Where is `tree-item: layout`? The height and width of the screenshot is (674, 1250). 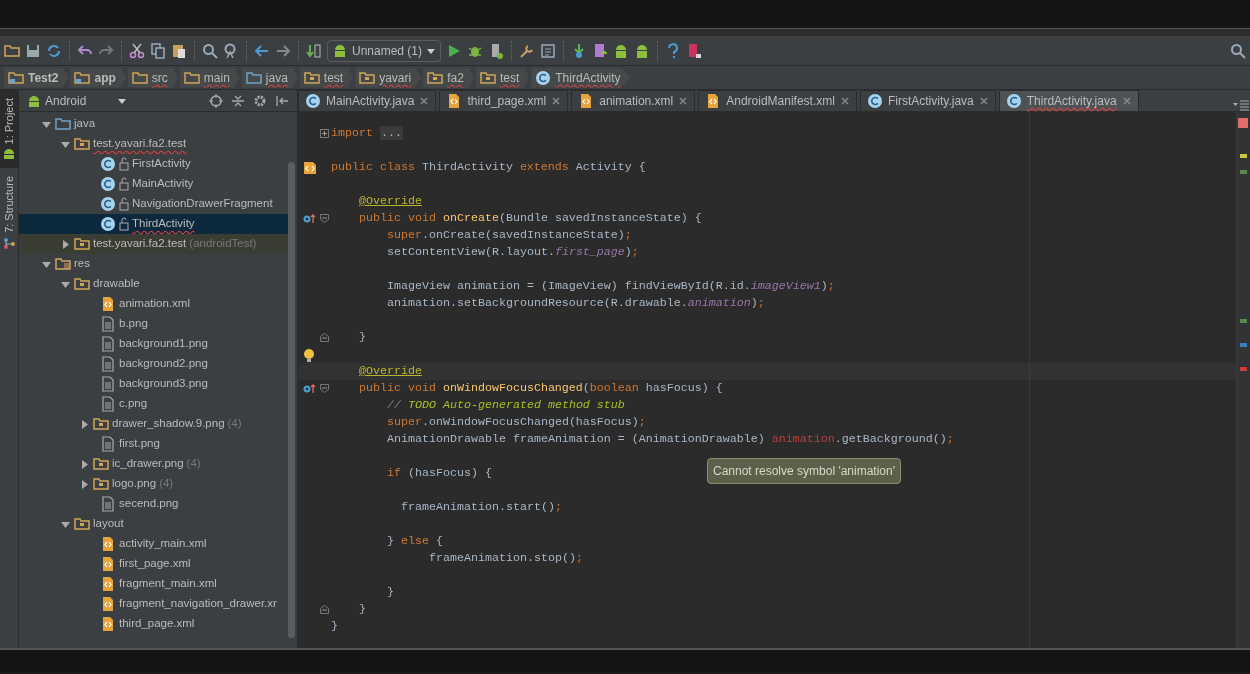
tree-item: layout is located at coordinates (153, 524).